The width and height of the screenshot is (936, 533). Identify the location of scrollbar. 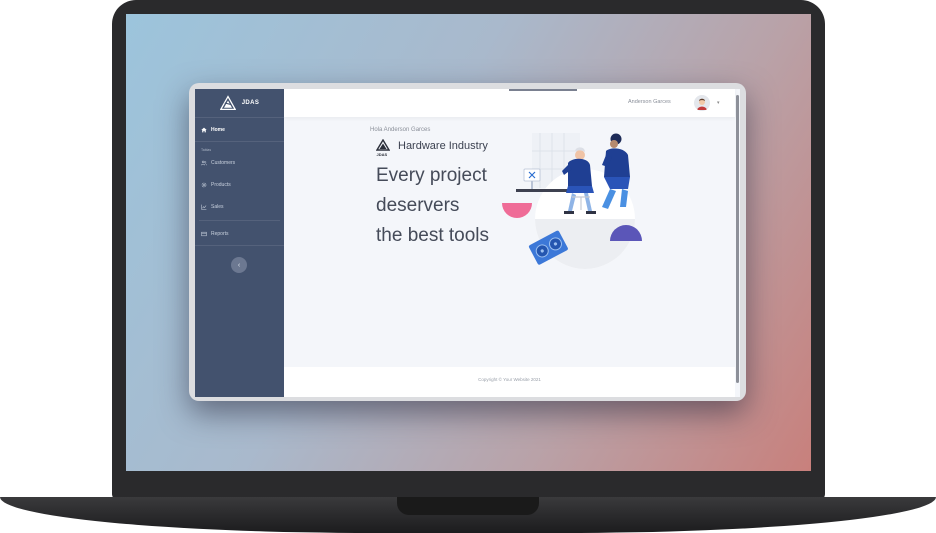
(737, 239).